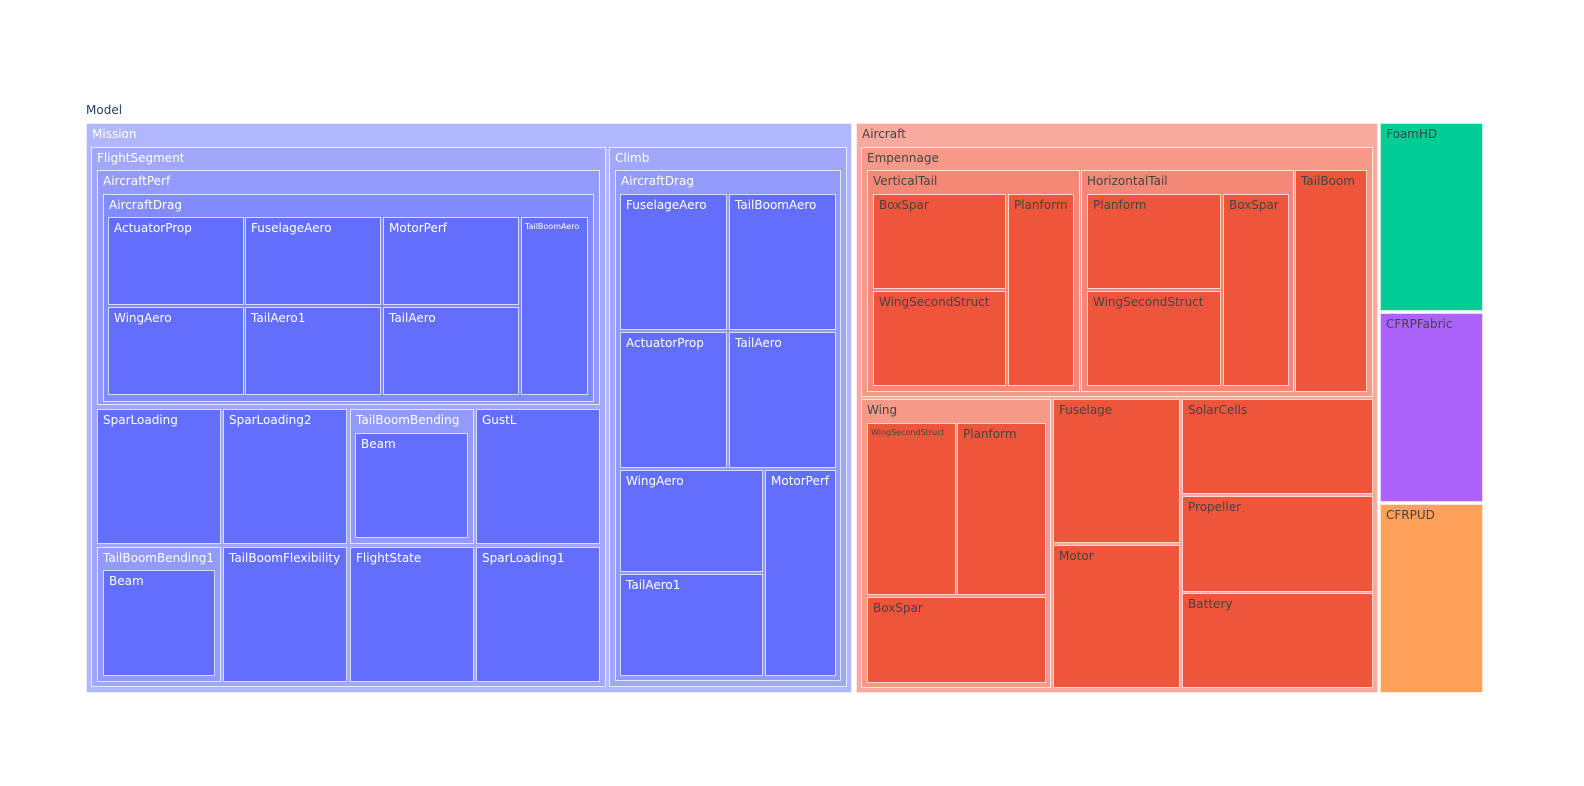 The width and height of the screenshot is (1584, 786). I want to click on treemap-tile-label: SparLoading2, so click(270, 420).